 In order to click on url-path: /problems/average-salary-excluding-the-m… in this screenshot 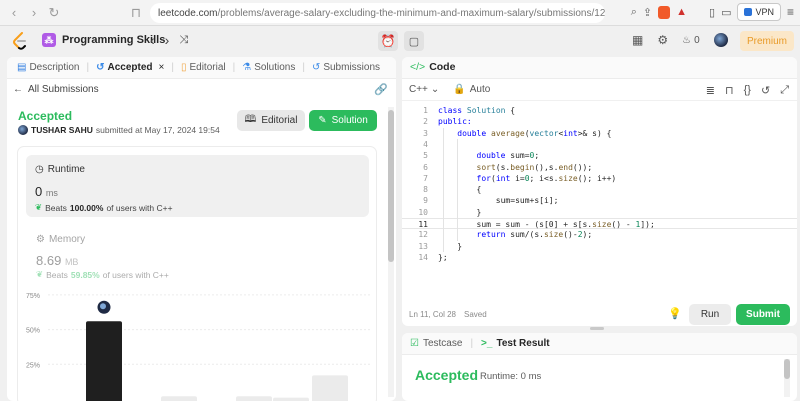, I will do `click(411, 13)`.